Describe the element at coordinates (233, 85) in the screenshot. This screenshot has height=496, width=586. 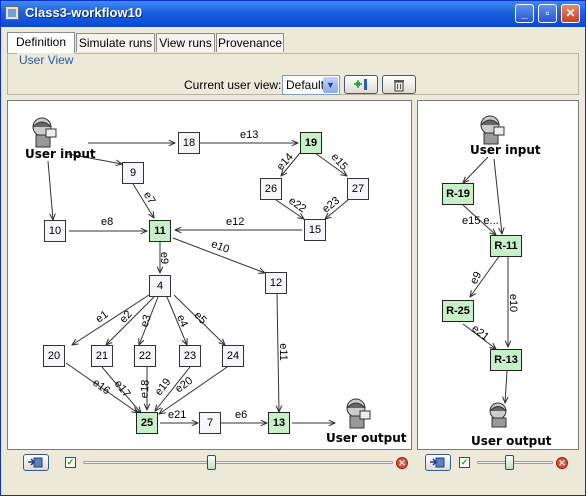
I see `current-user-view-label: Current user view:` at that location.